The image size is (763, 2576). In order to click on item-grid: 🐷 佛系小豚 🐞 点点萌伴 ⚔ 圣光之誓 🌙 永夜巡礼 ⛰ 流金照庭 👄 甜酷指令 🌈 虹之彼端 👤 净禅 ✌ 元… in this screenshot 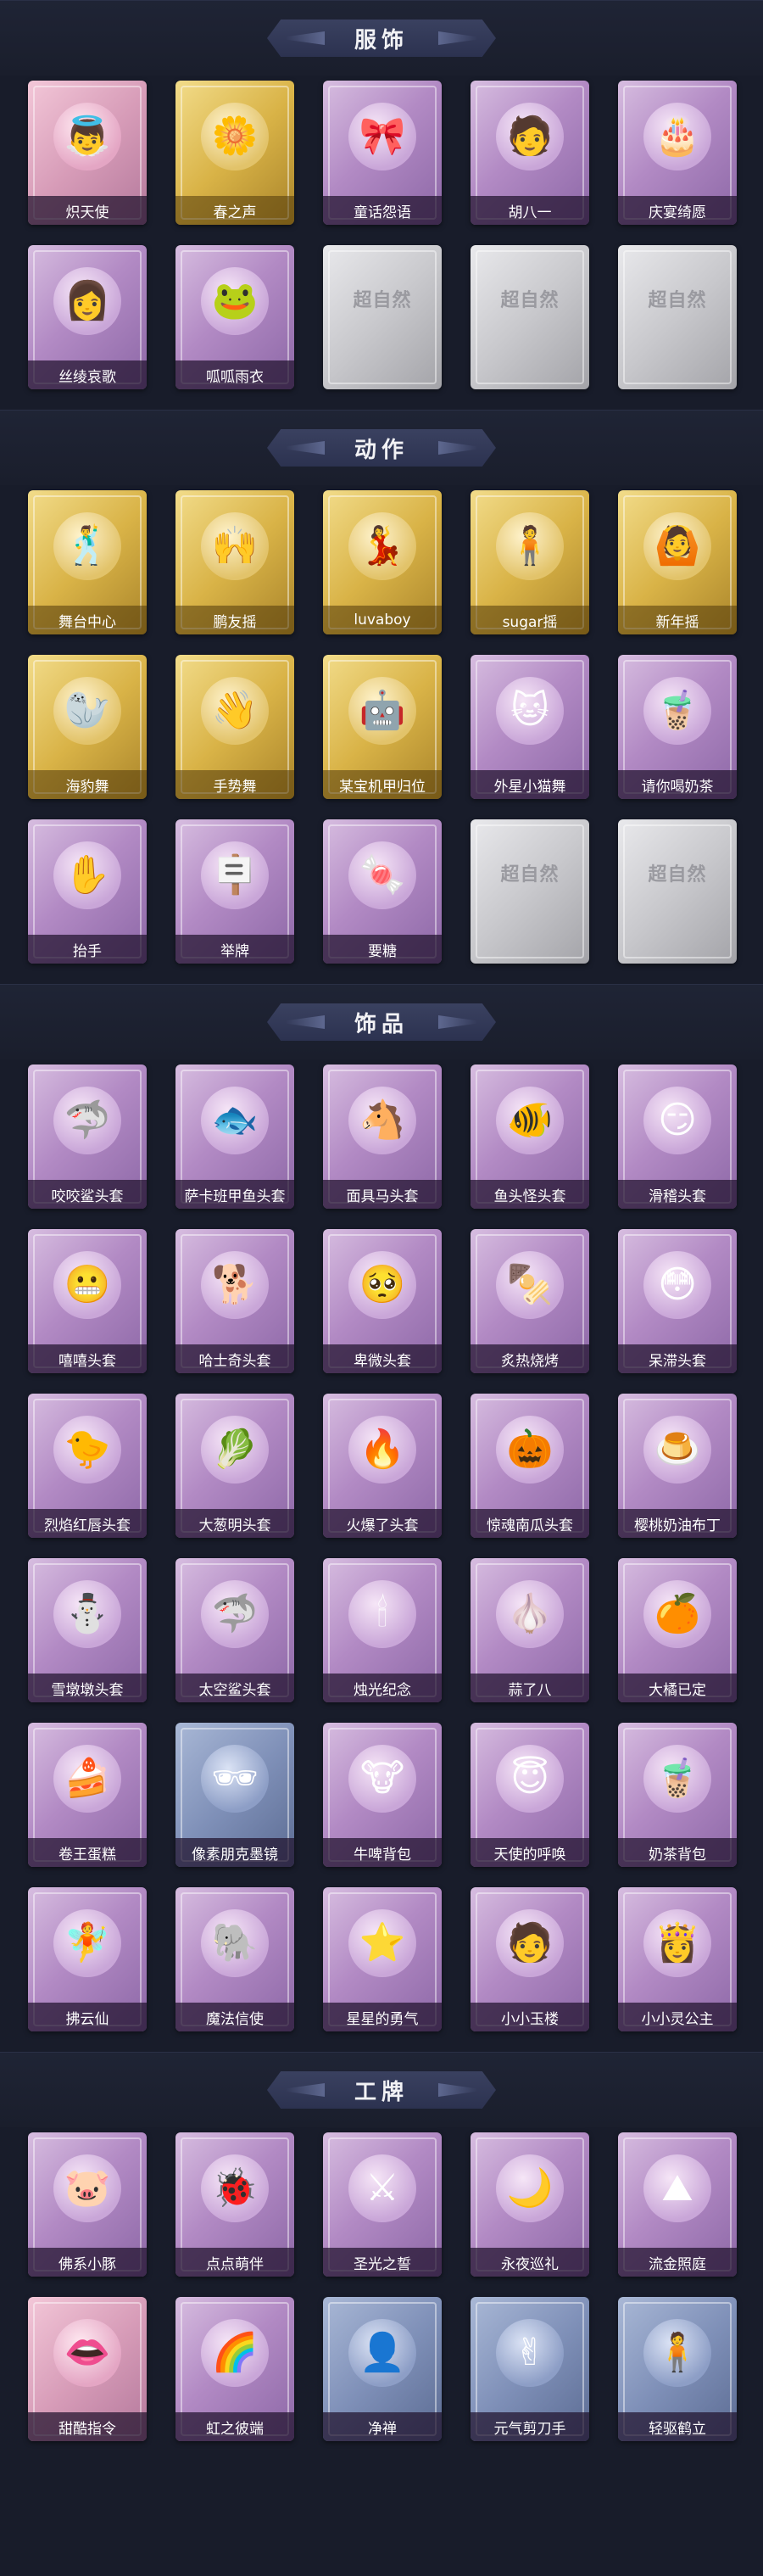, I will do `click(381, 2294)`.